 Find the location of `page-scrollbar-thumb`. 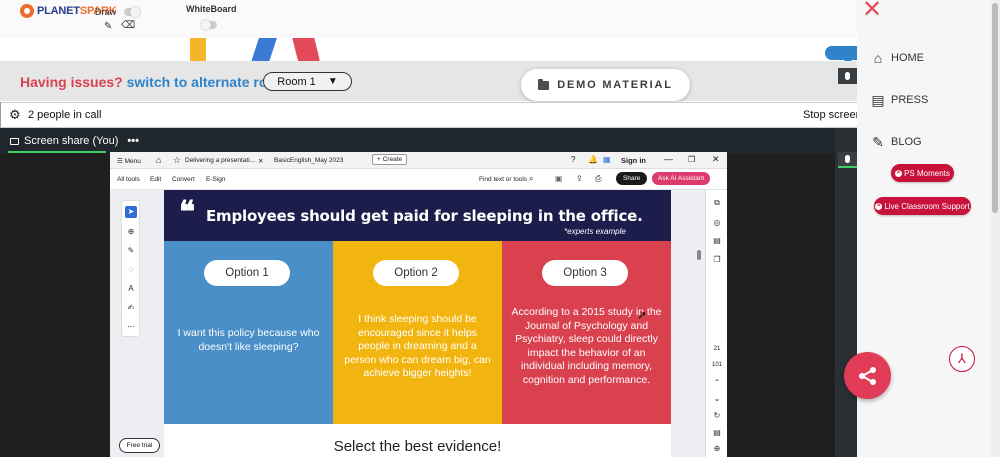

page-scrollbar-thumb is located at coordinates (995, 108).